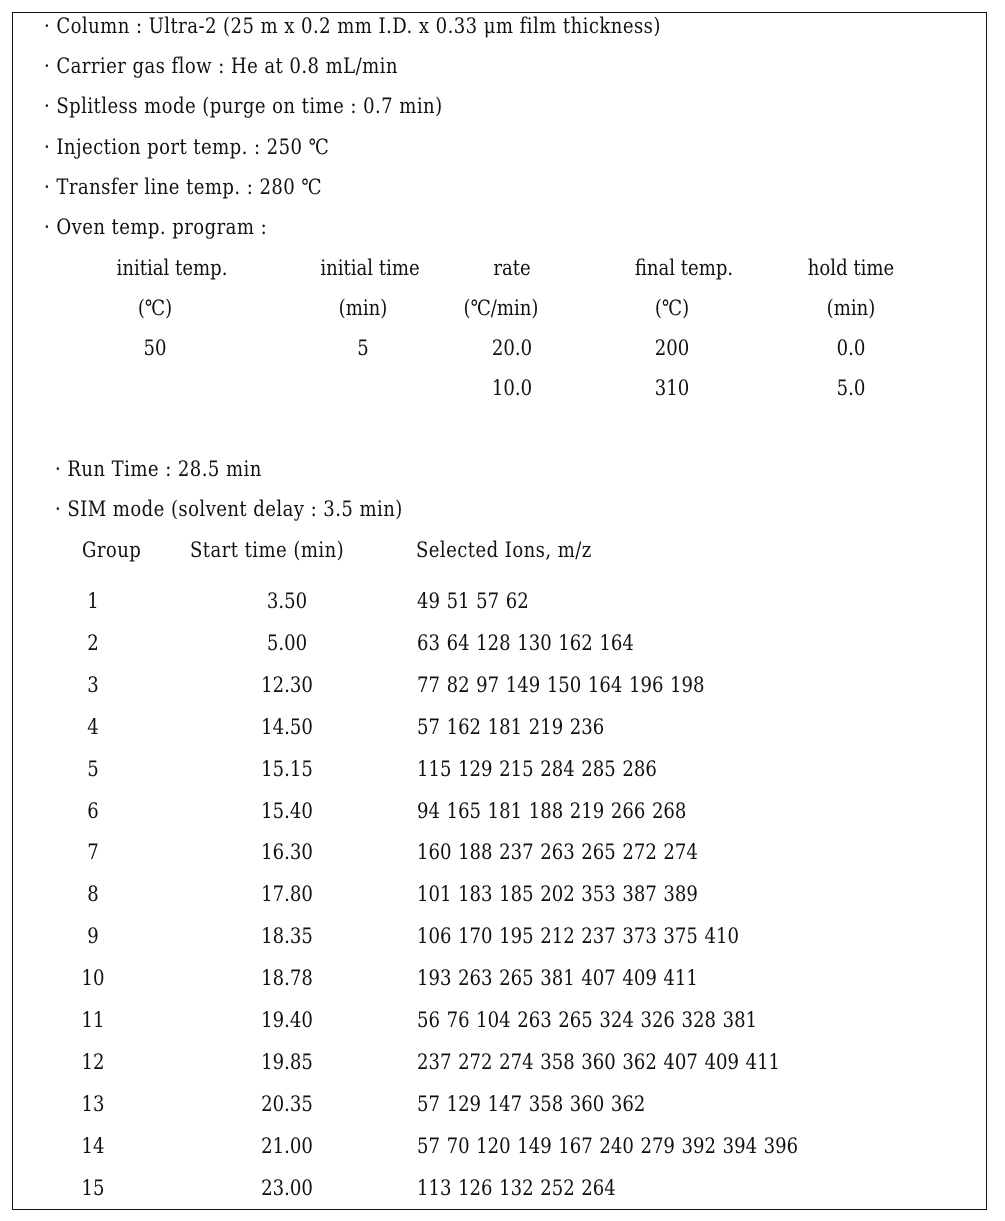 The height and width of the screenshot is (1221, 1005). Describe the element at coordinates (552, 810) in the screenshot. I see `sim-ions-cell: 94 165 181 188 219 266 268` at that location.